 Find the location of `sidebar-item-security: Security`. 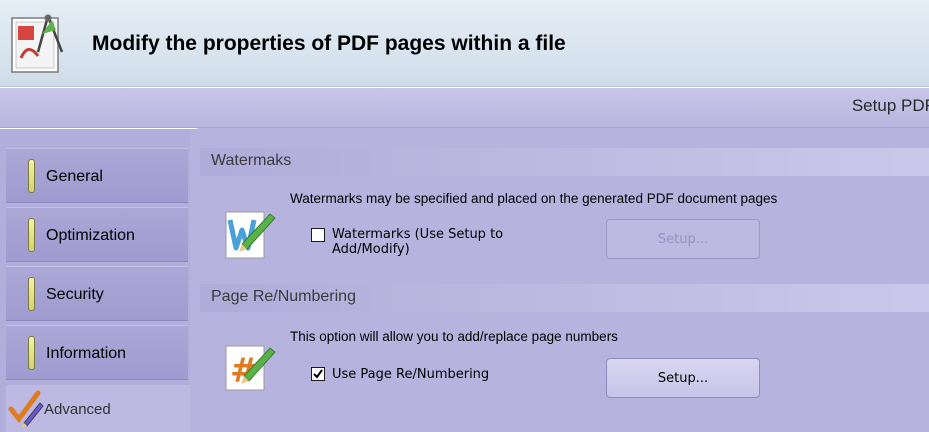

sidebar-item-security: Security is located at coordinates (97, 293).